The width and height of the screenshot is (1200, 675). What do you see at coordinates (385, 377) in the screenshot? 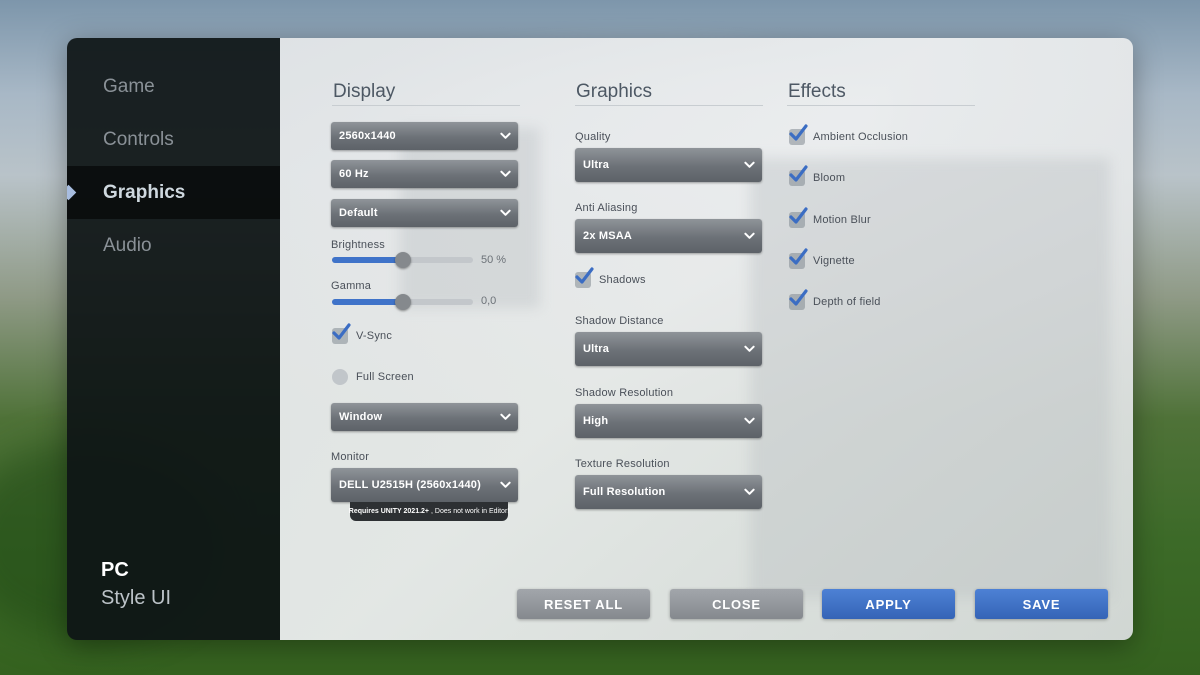
I see `fullscreen-label: Full Screen` at bounding box center [385, 377].